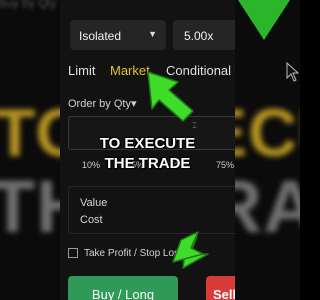 The width and height of the screenshot is (320, 300). Describe the element at coordinates (151, 210) in the screenshot. I see `order-info-box: Value Cost` at that location.